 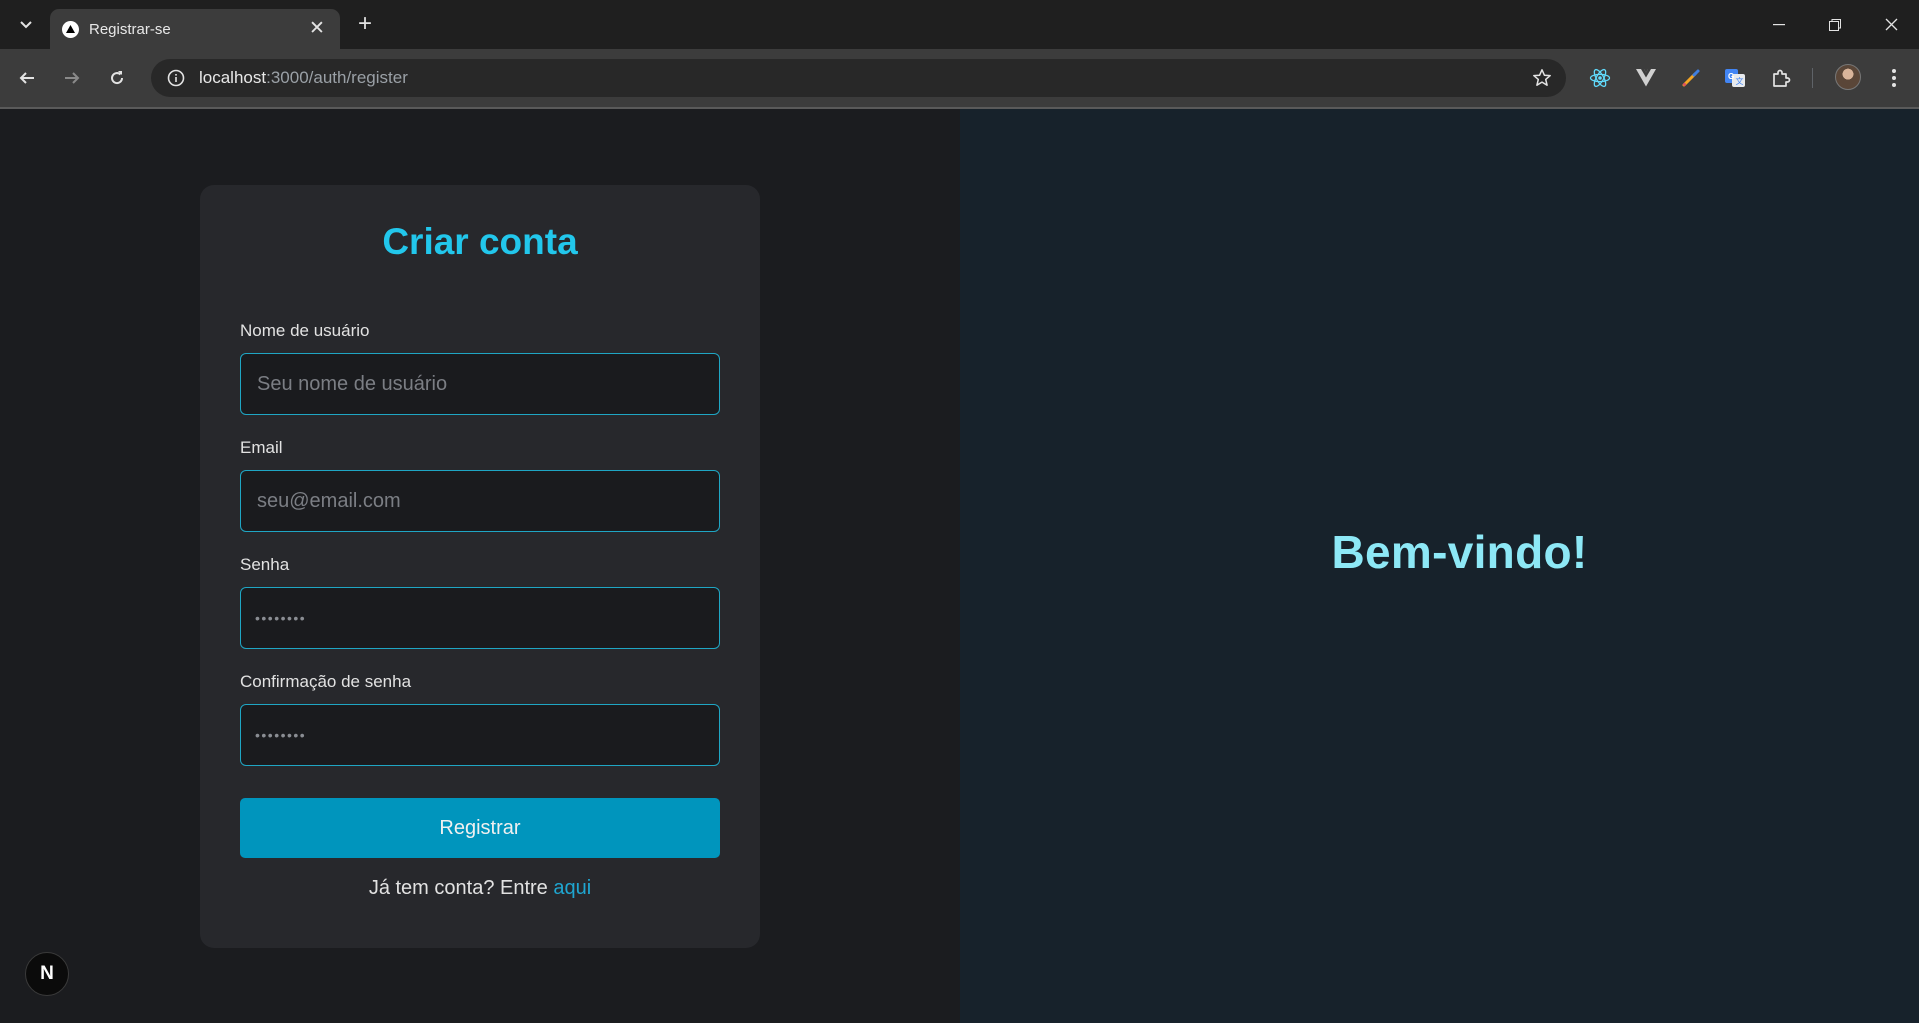 What do you see at coordinates (1731, 76) in the screenshot?
I see `svg-text: G` at bounding box center [1731, 76].